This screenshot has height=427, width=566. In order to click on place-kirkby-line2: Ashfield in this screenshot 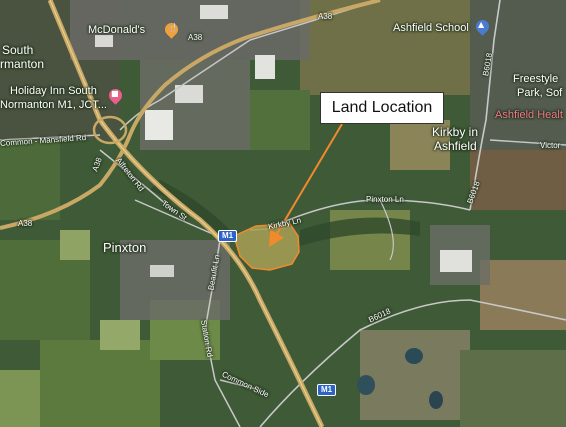, I will do `click(455, 146)`.